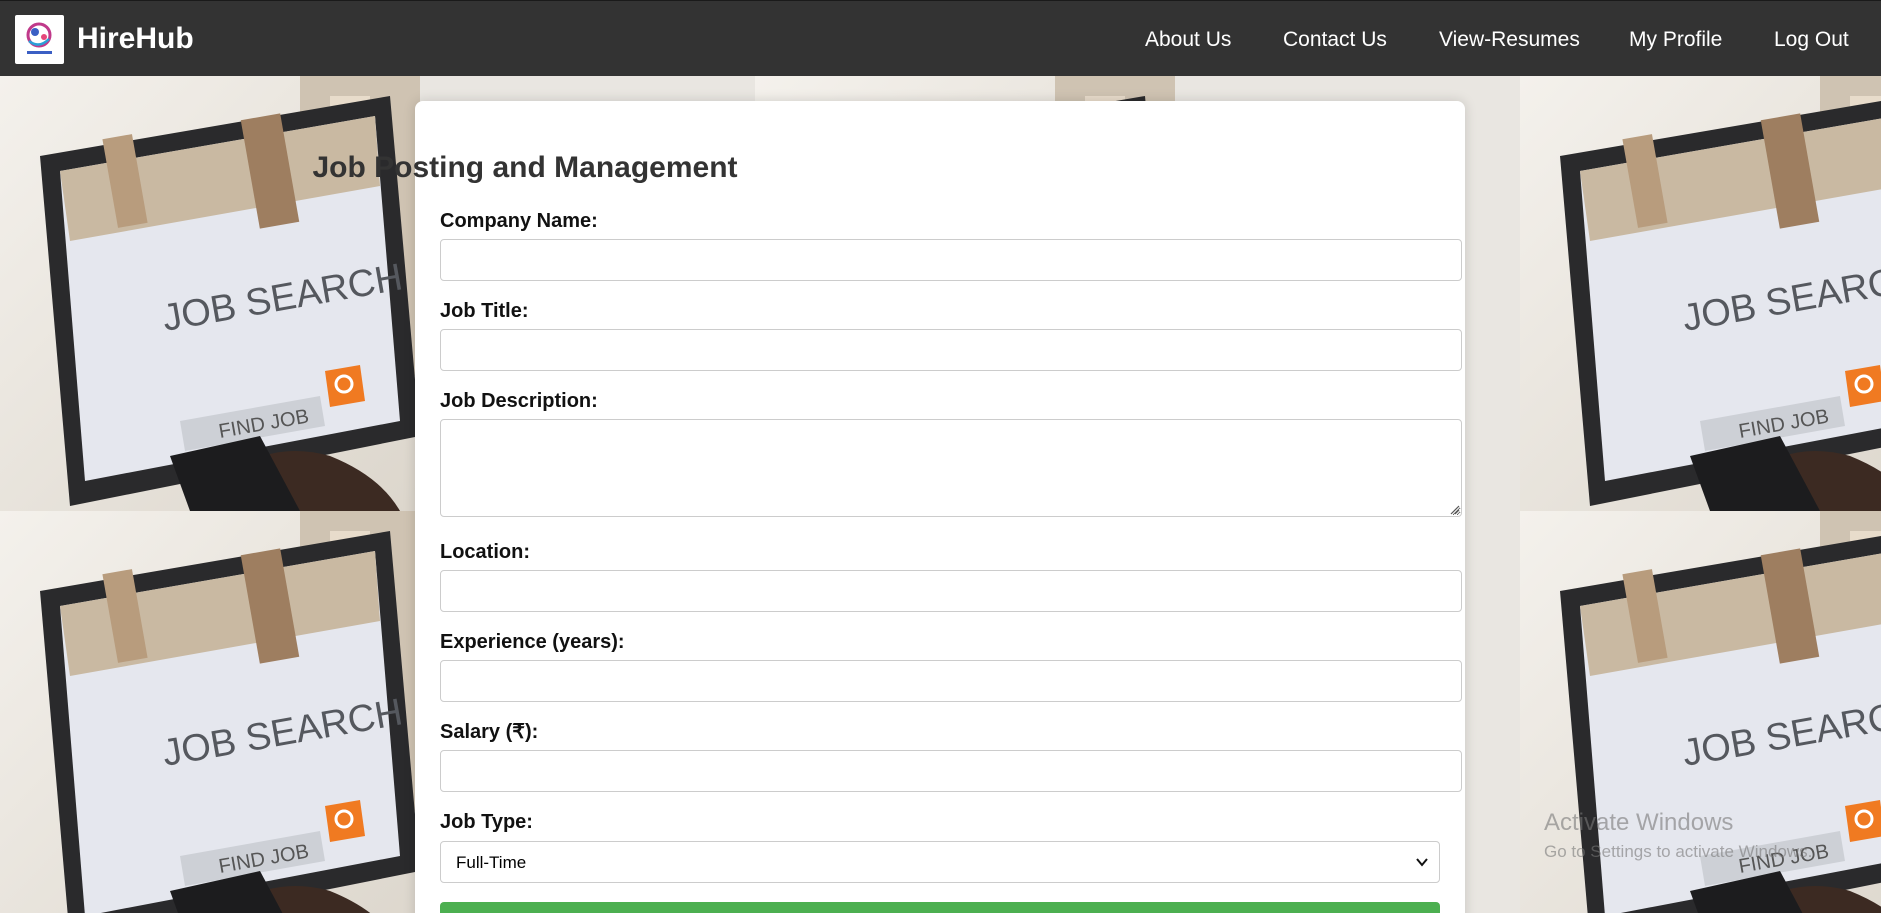 The height and width of the screenshot is (913, 1881). Describe the element at coordinates (485, 552) in the screenshot. I see `location-label: Location:` at that location.